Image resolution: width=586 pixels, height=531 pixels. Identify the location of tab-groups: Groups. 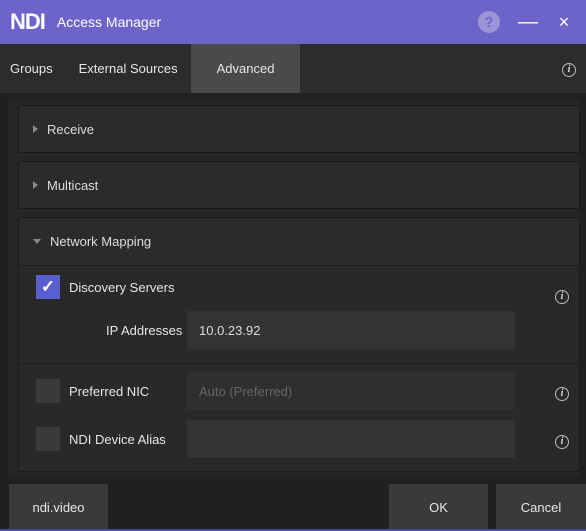
(33, 68).